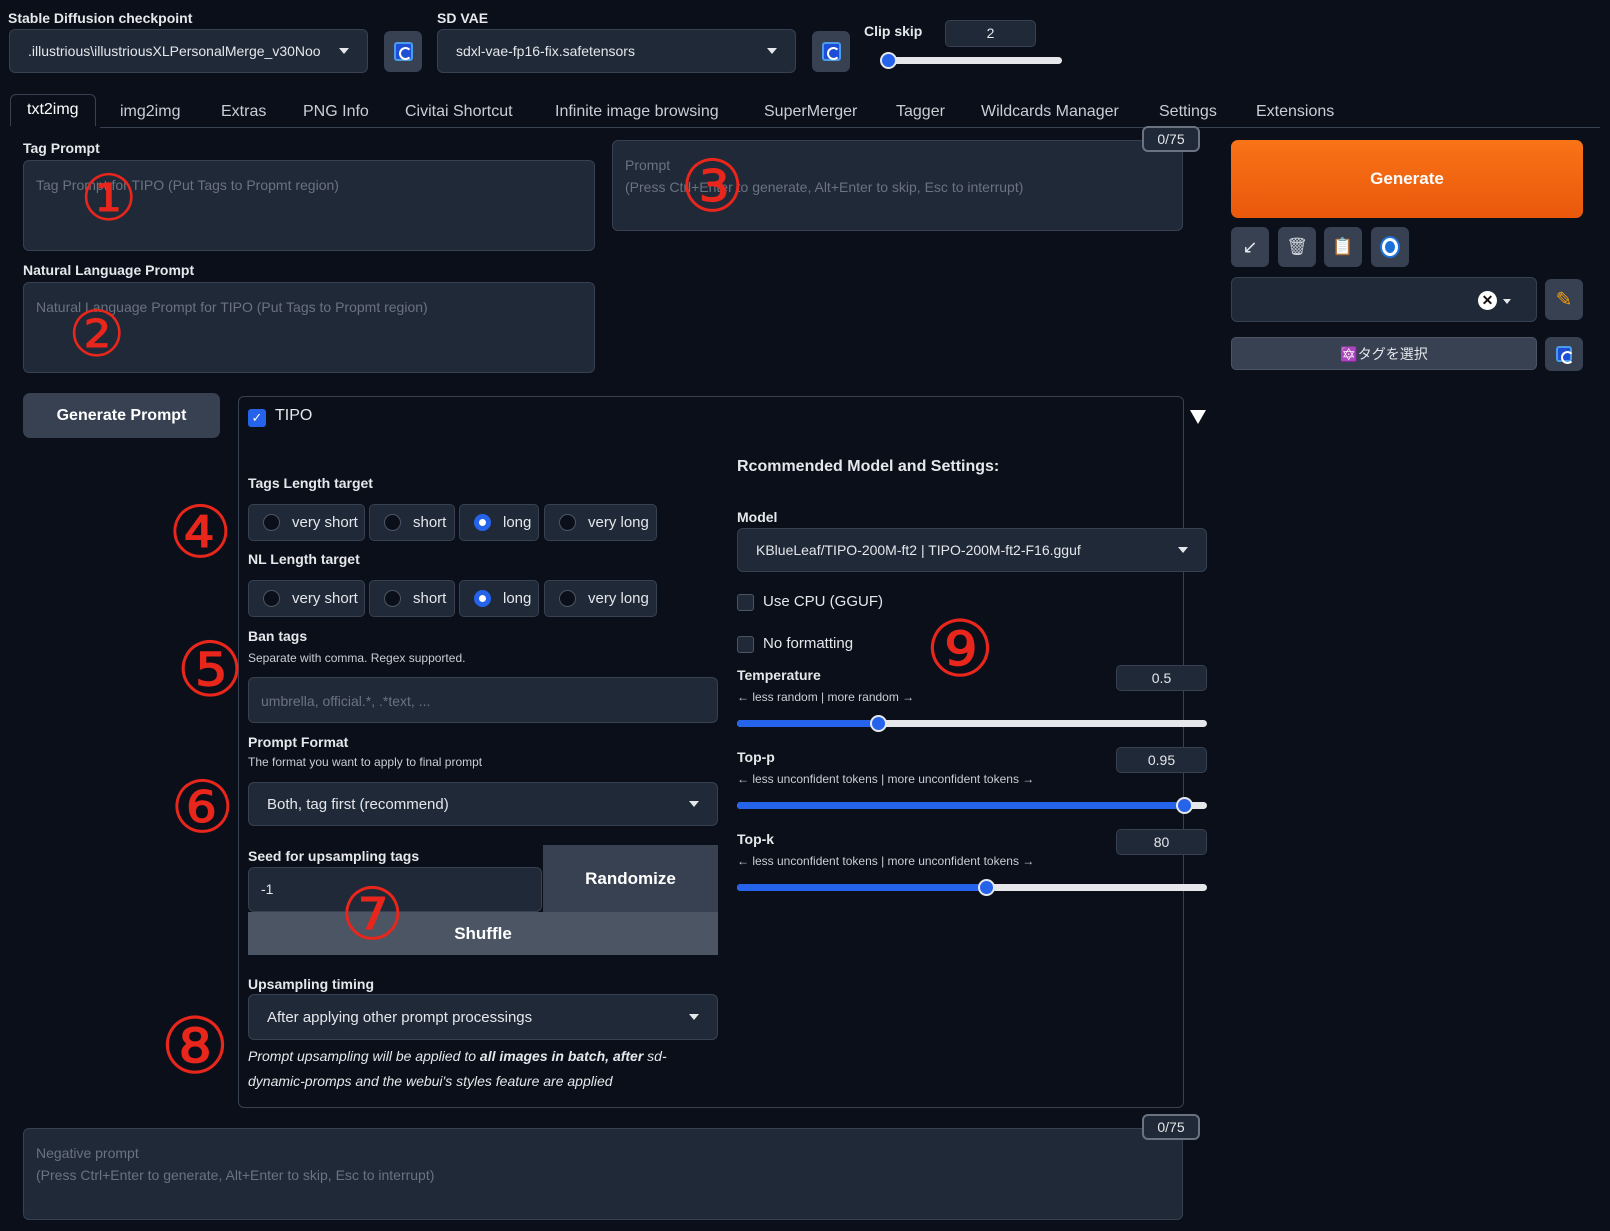 This screenshot has height=1231, width=1610. I want to click on tags-length-radio-very-short: very short, so click(306, 522).